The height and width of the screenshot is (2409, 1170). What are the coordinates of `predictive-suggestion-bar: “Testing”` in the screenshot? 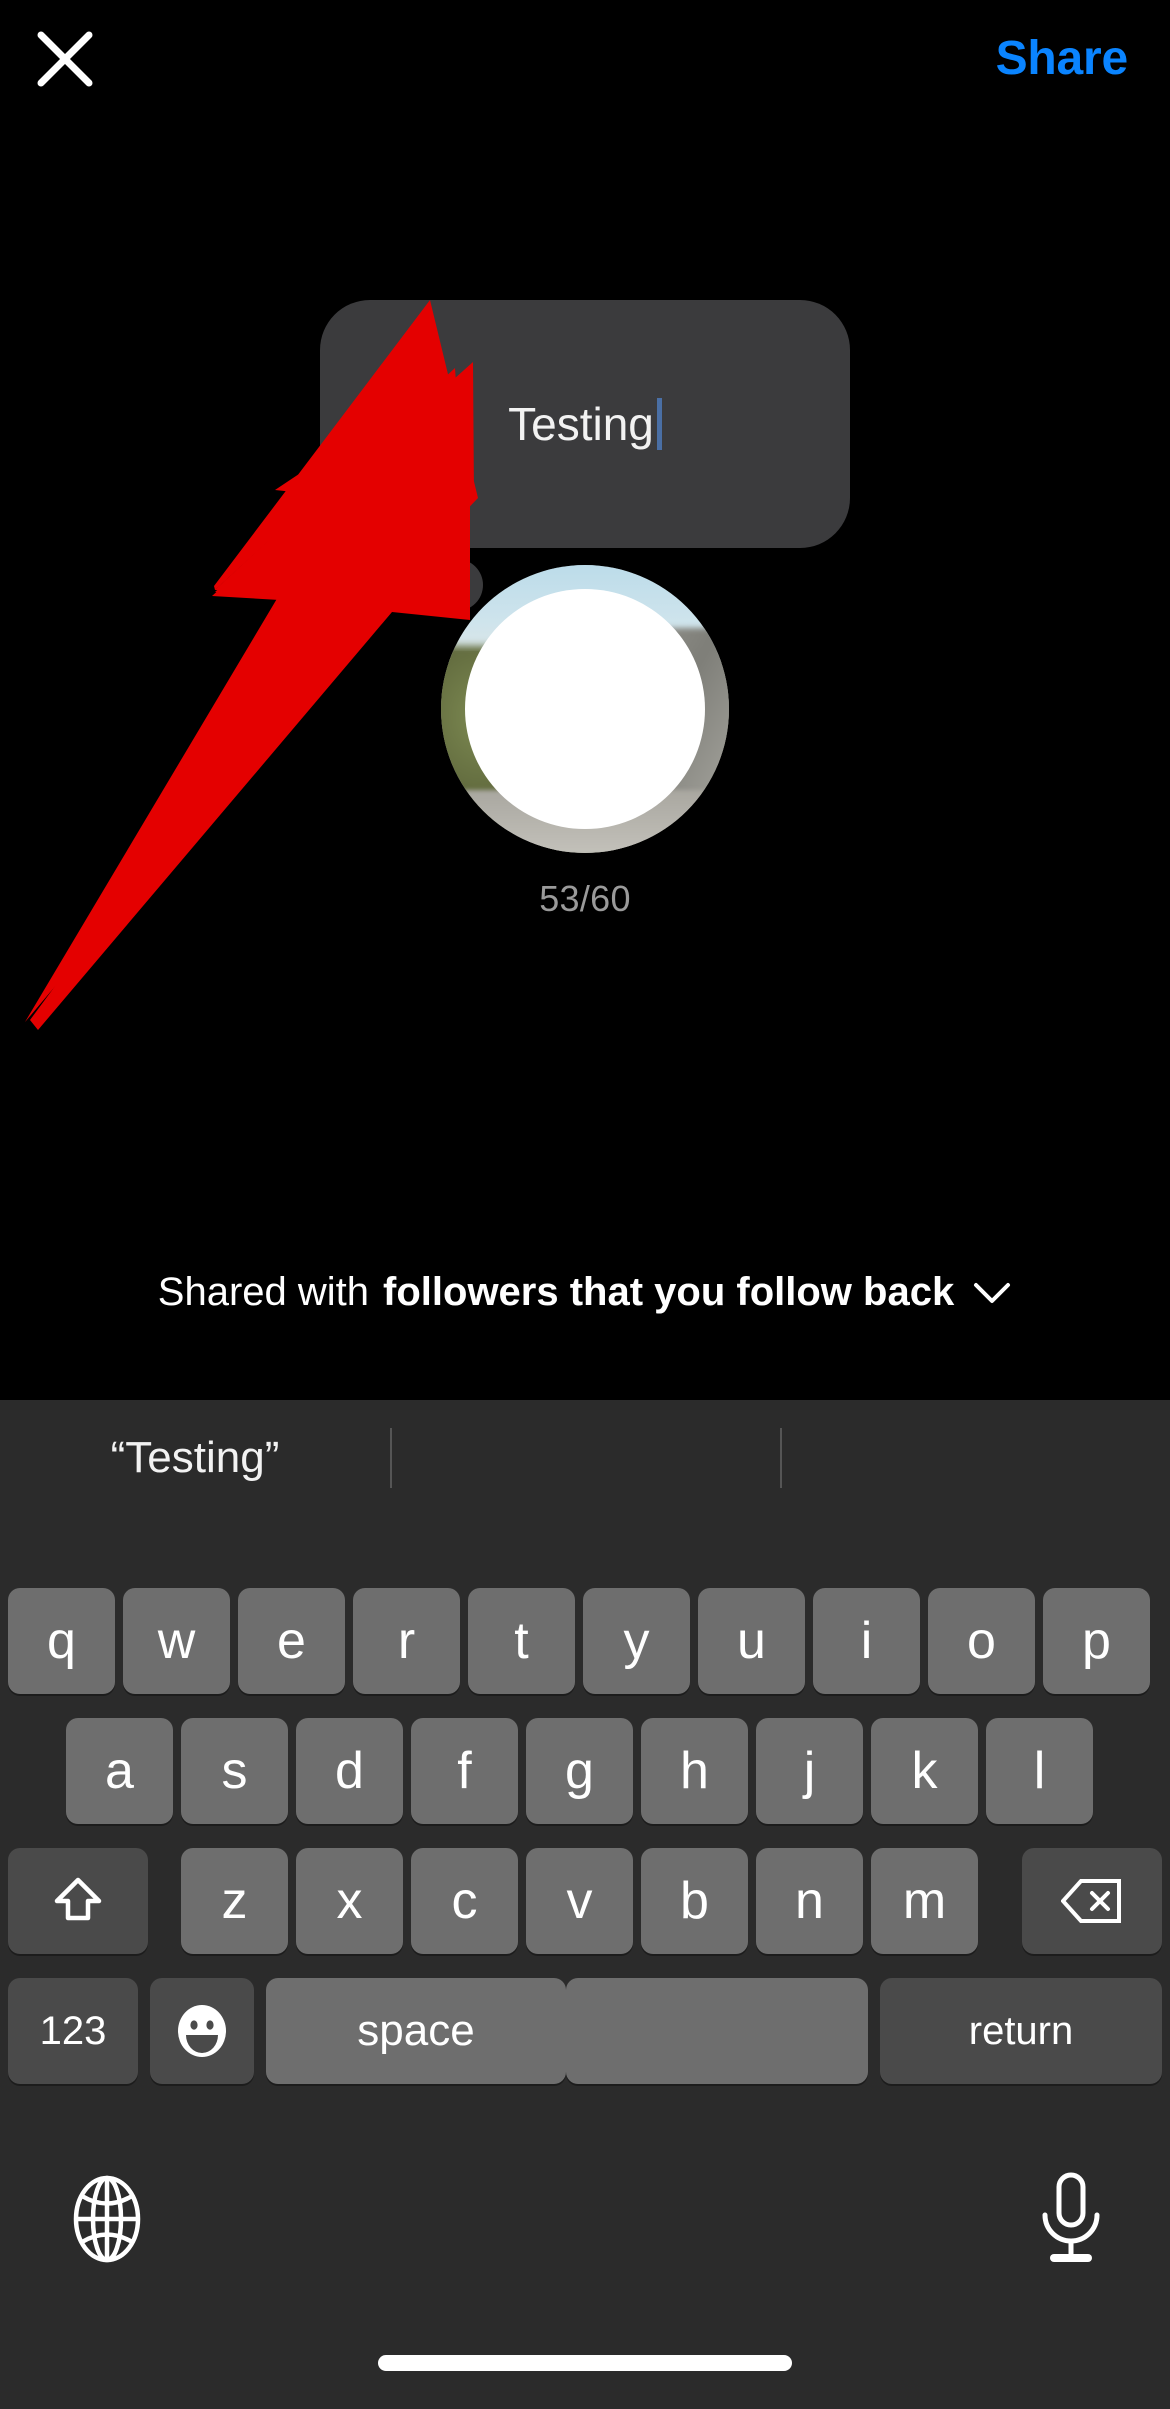 It's located at (585, 1457).